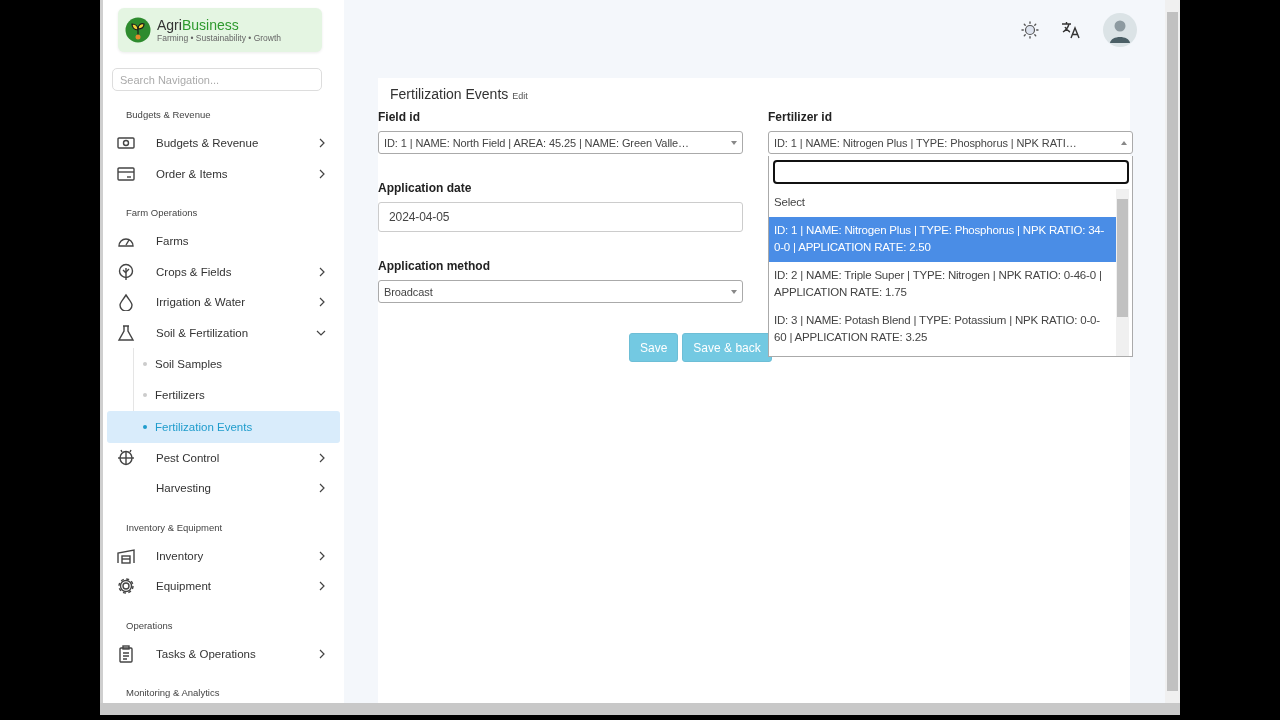 The width and height of the screenshot is (1280, 720). I want to click on section-heading: Budgets & Revenue, so click(169, 115).